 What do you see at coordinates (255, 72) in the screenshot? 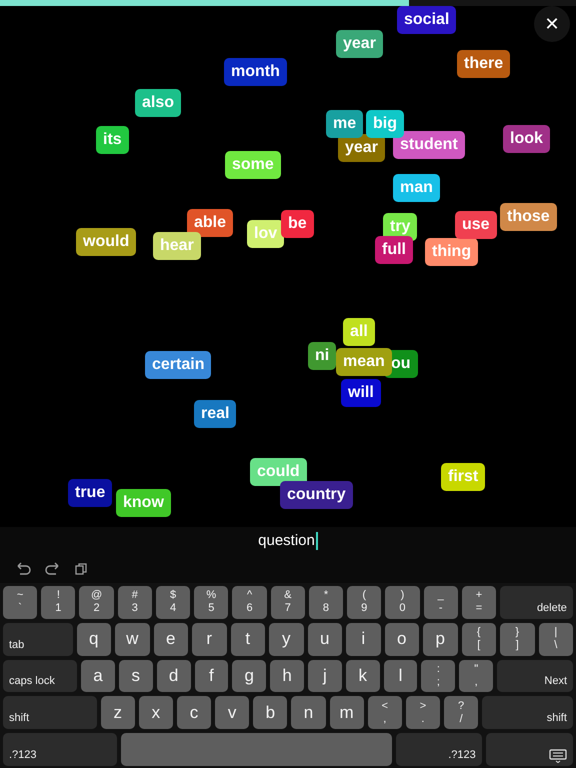
I see `word-tile: month` at bounding box center [255, 72].